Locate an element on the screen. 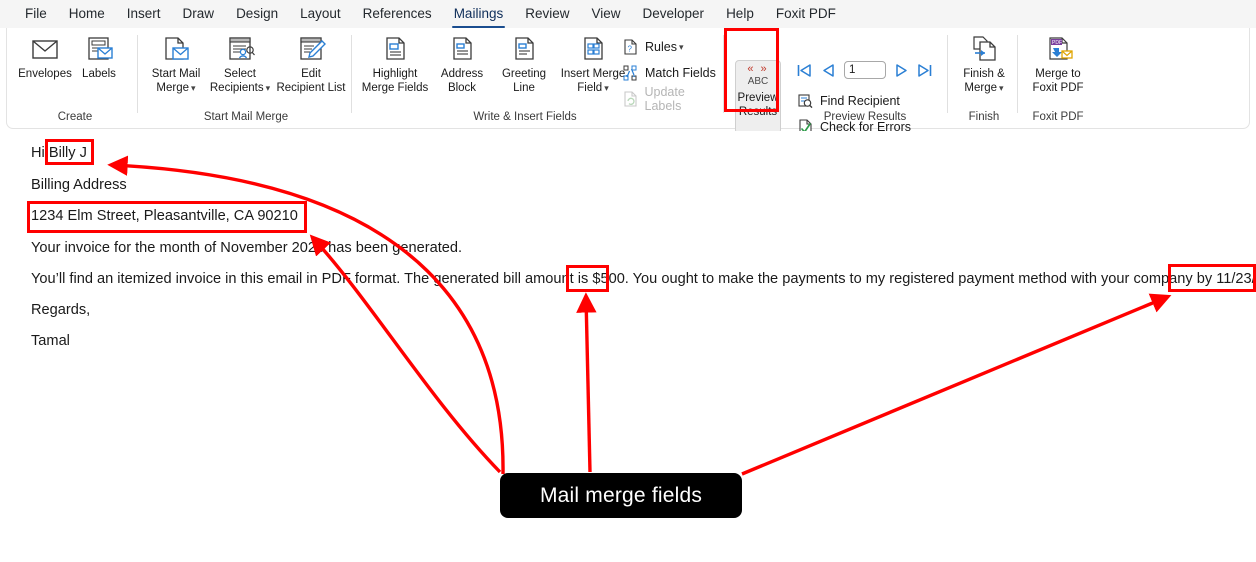 The image size is (1256, 562). edit-recipient-list-icon is located at coordinates (311, 49).